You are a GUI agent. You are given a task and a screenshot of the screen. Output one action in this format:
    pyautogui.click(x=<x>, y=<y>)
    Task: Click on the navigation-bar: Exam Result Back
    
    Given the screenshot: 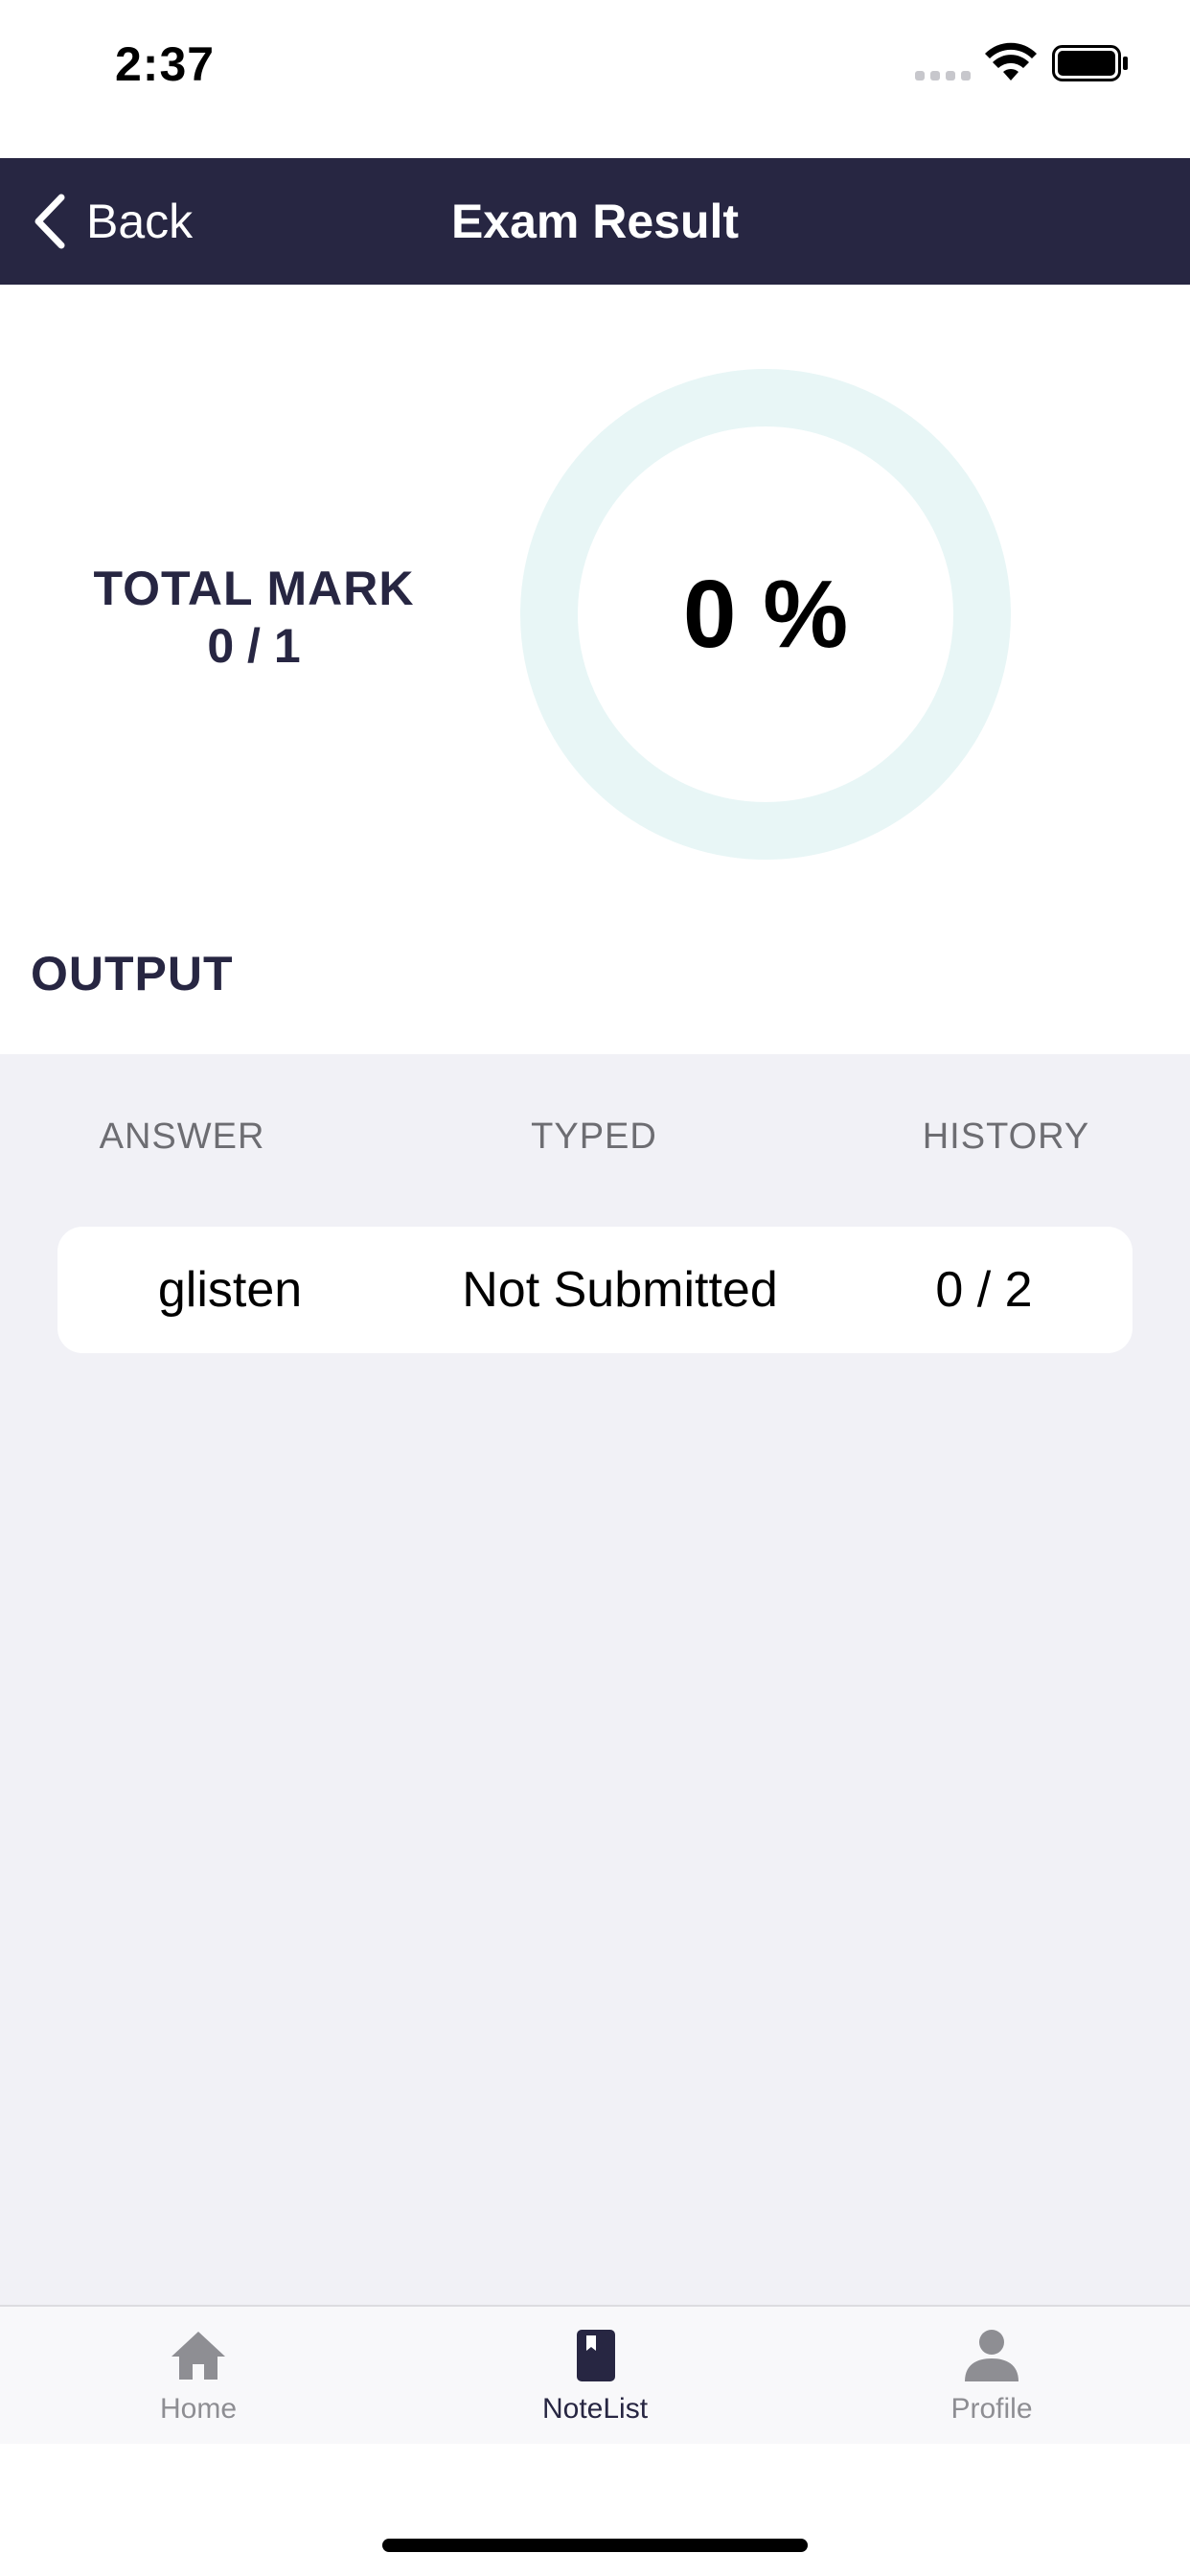 What is the action you would take?
    pyautogui.click(x=595, y=221)
    